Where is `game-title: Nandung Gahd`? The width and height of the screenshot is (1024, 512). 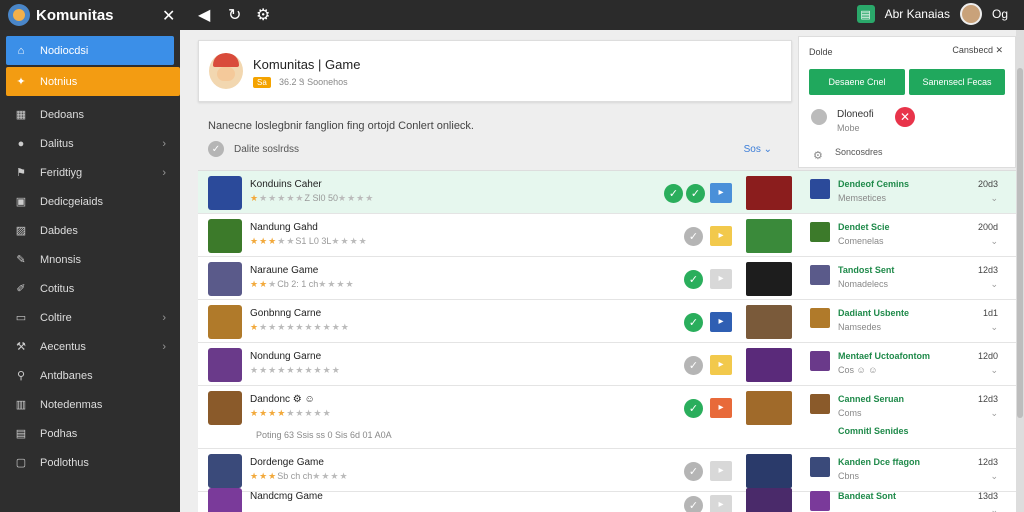 game-title: Nandung Gahd is located at coordinates (284, 227).